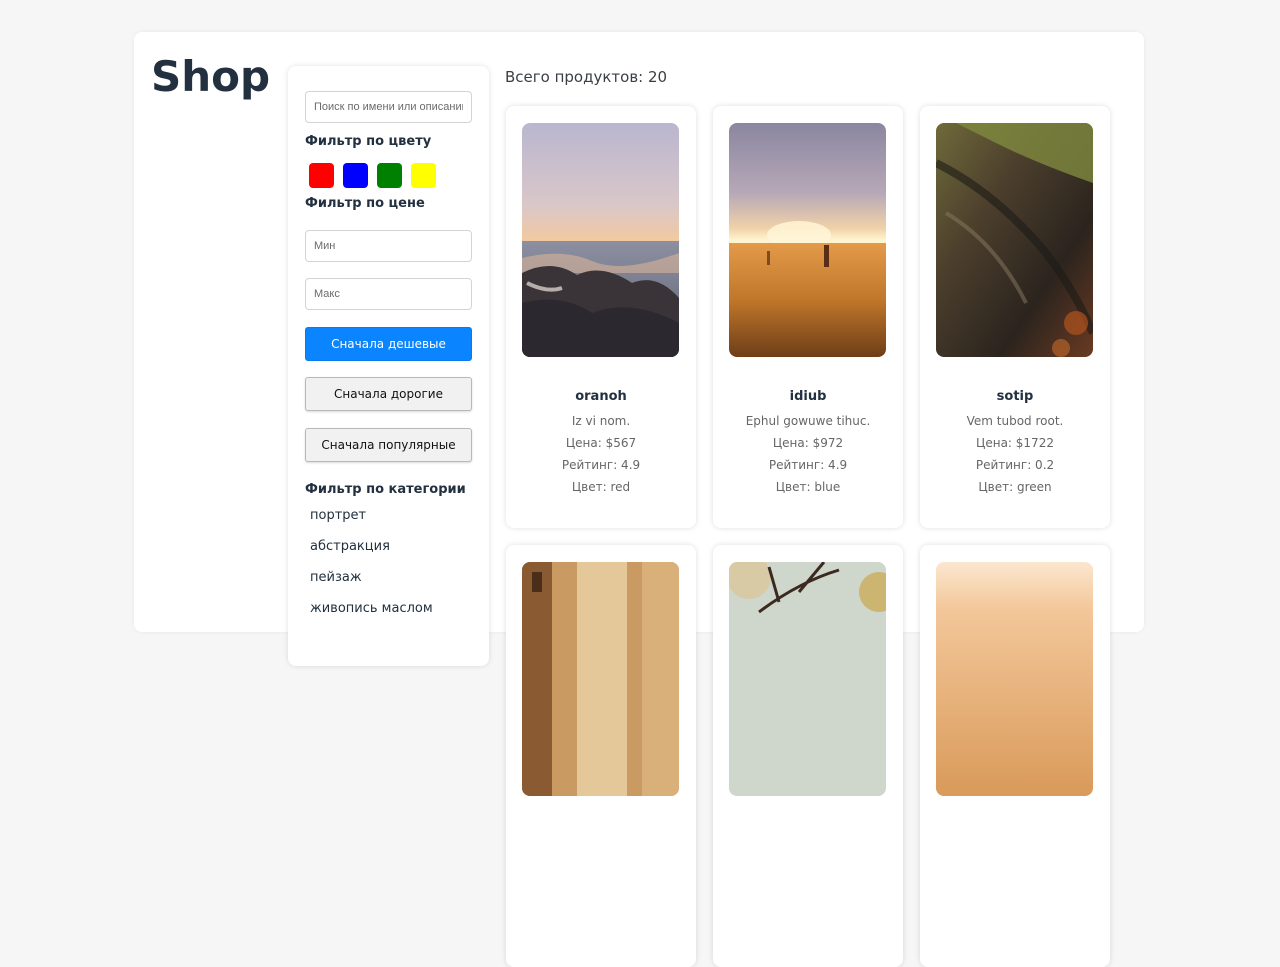  Describe the element at coordinates (388, 294) in the screenshot. I see `price-max-input` at that location.